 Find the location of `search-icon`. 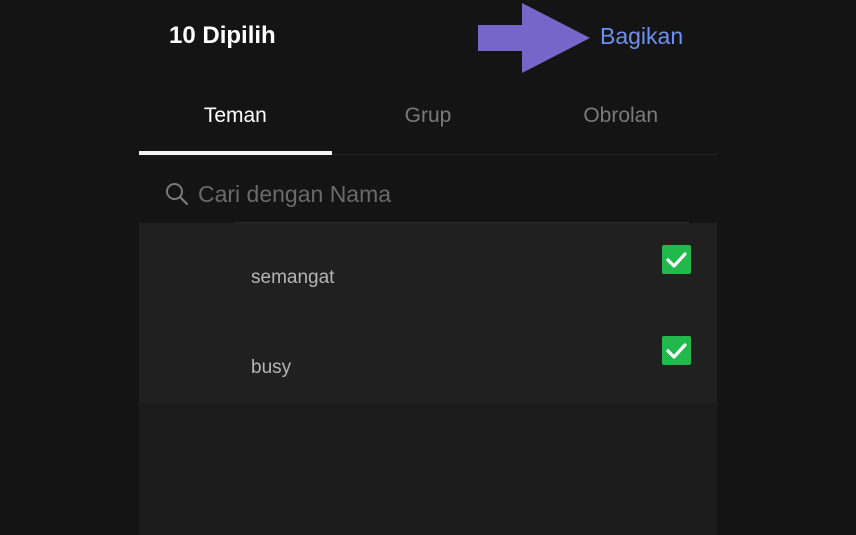

search-icon is located at coordinates (177, 194).